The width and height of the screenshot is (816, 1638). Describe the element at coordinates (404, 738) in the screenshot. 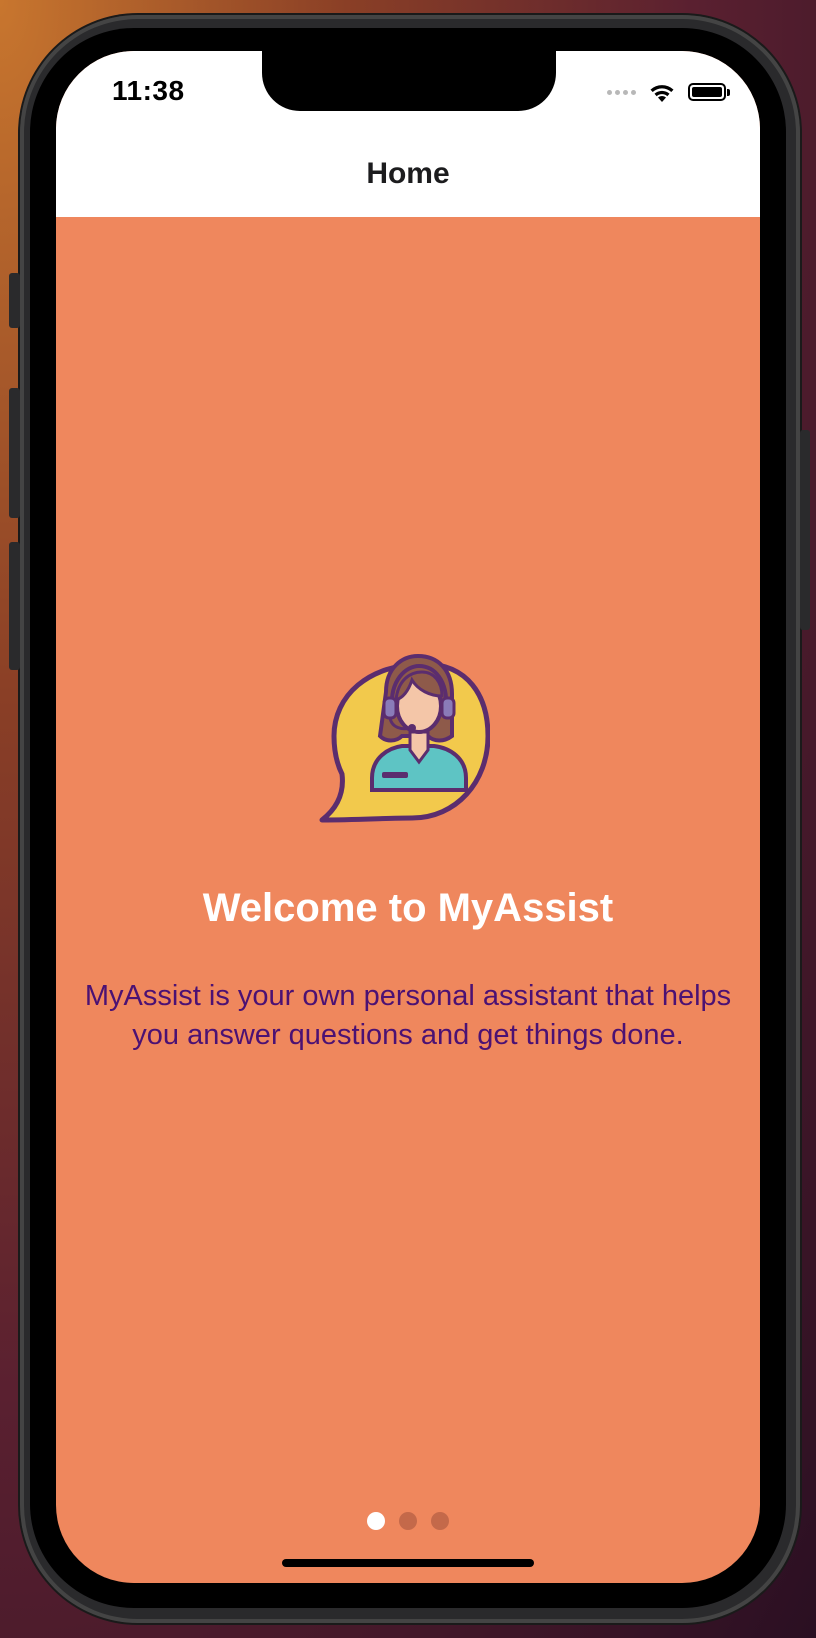

I see `support-agent-icon` at that location.